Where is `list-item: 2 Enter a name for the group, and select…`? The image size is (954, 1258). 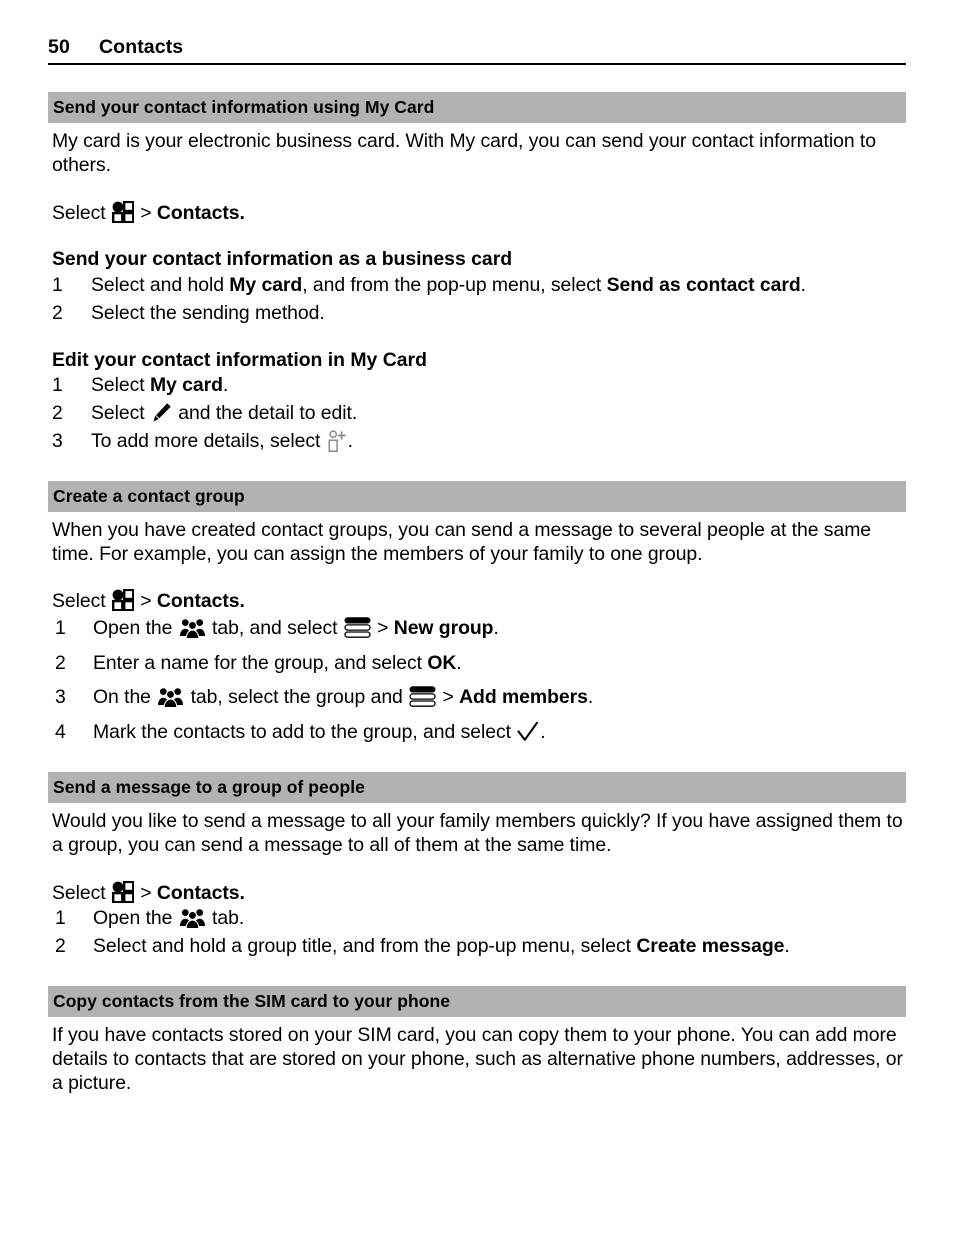 list-item: 2 Enter a name for the group, and select… is located at coordinates (477, 664).